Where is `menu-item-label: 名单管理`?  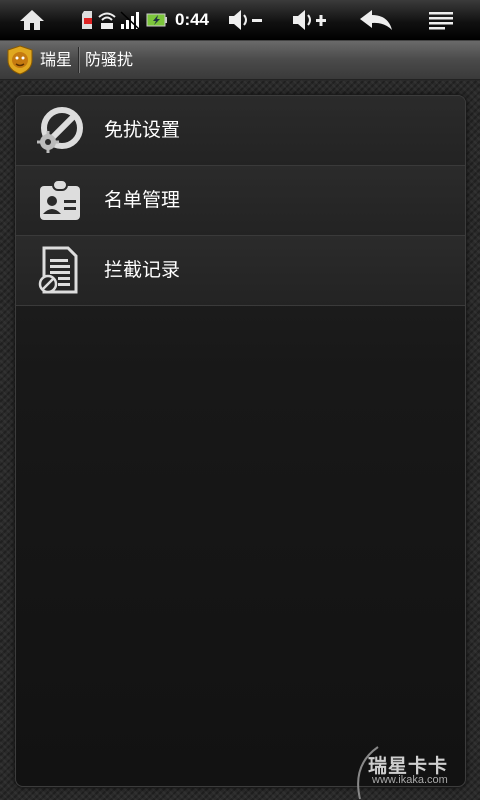 menu-item-label: 名单管理 is located at coordinates (142, 200).